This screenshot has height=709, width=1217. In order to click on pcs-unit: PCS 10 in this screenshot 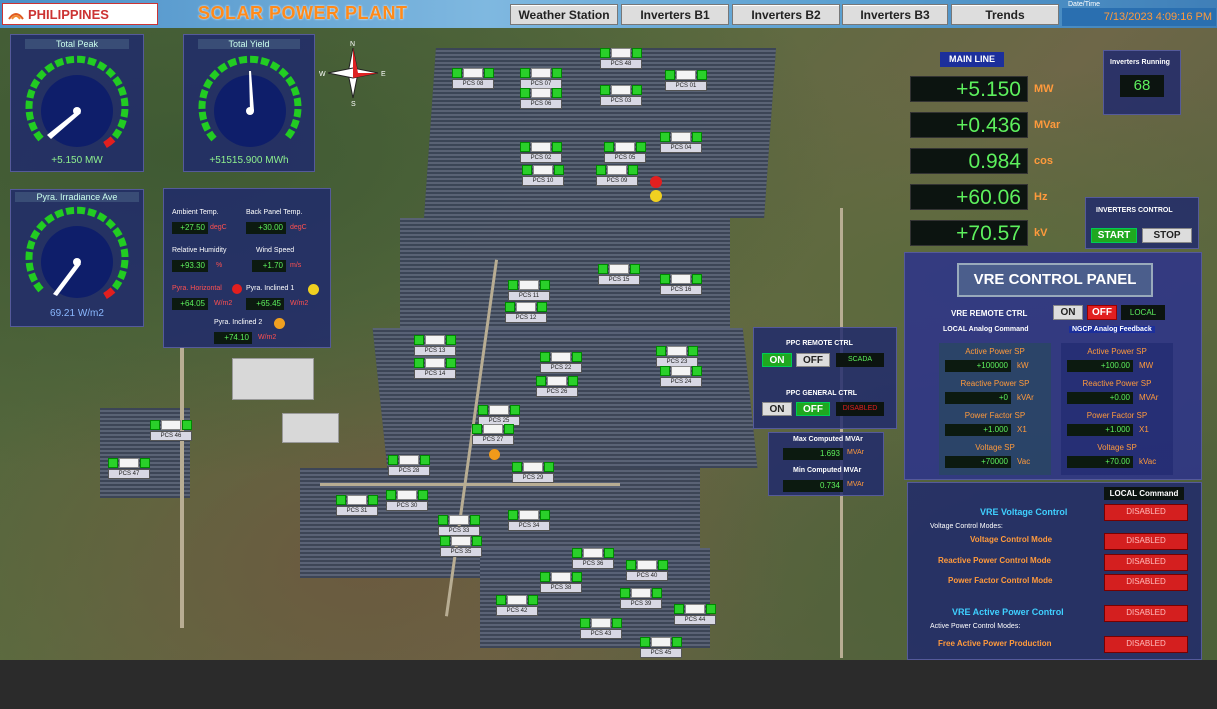, I will do `click(543, 175)`.